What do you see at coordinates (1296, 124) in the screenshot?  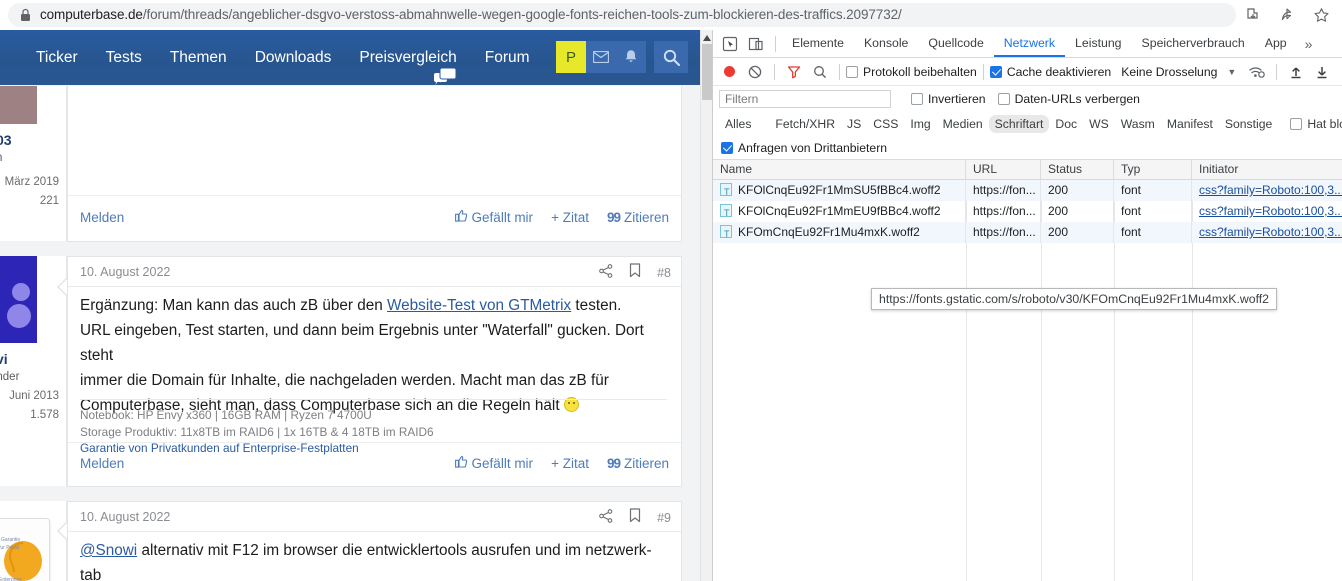 I see `blocked-cookies-box` at bounding box center [1296, 124].